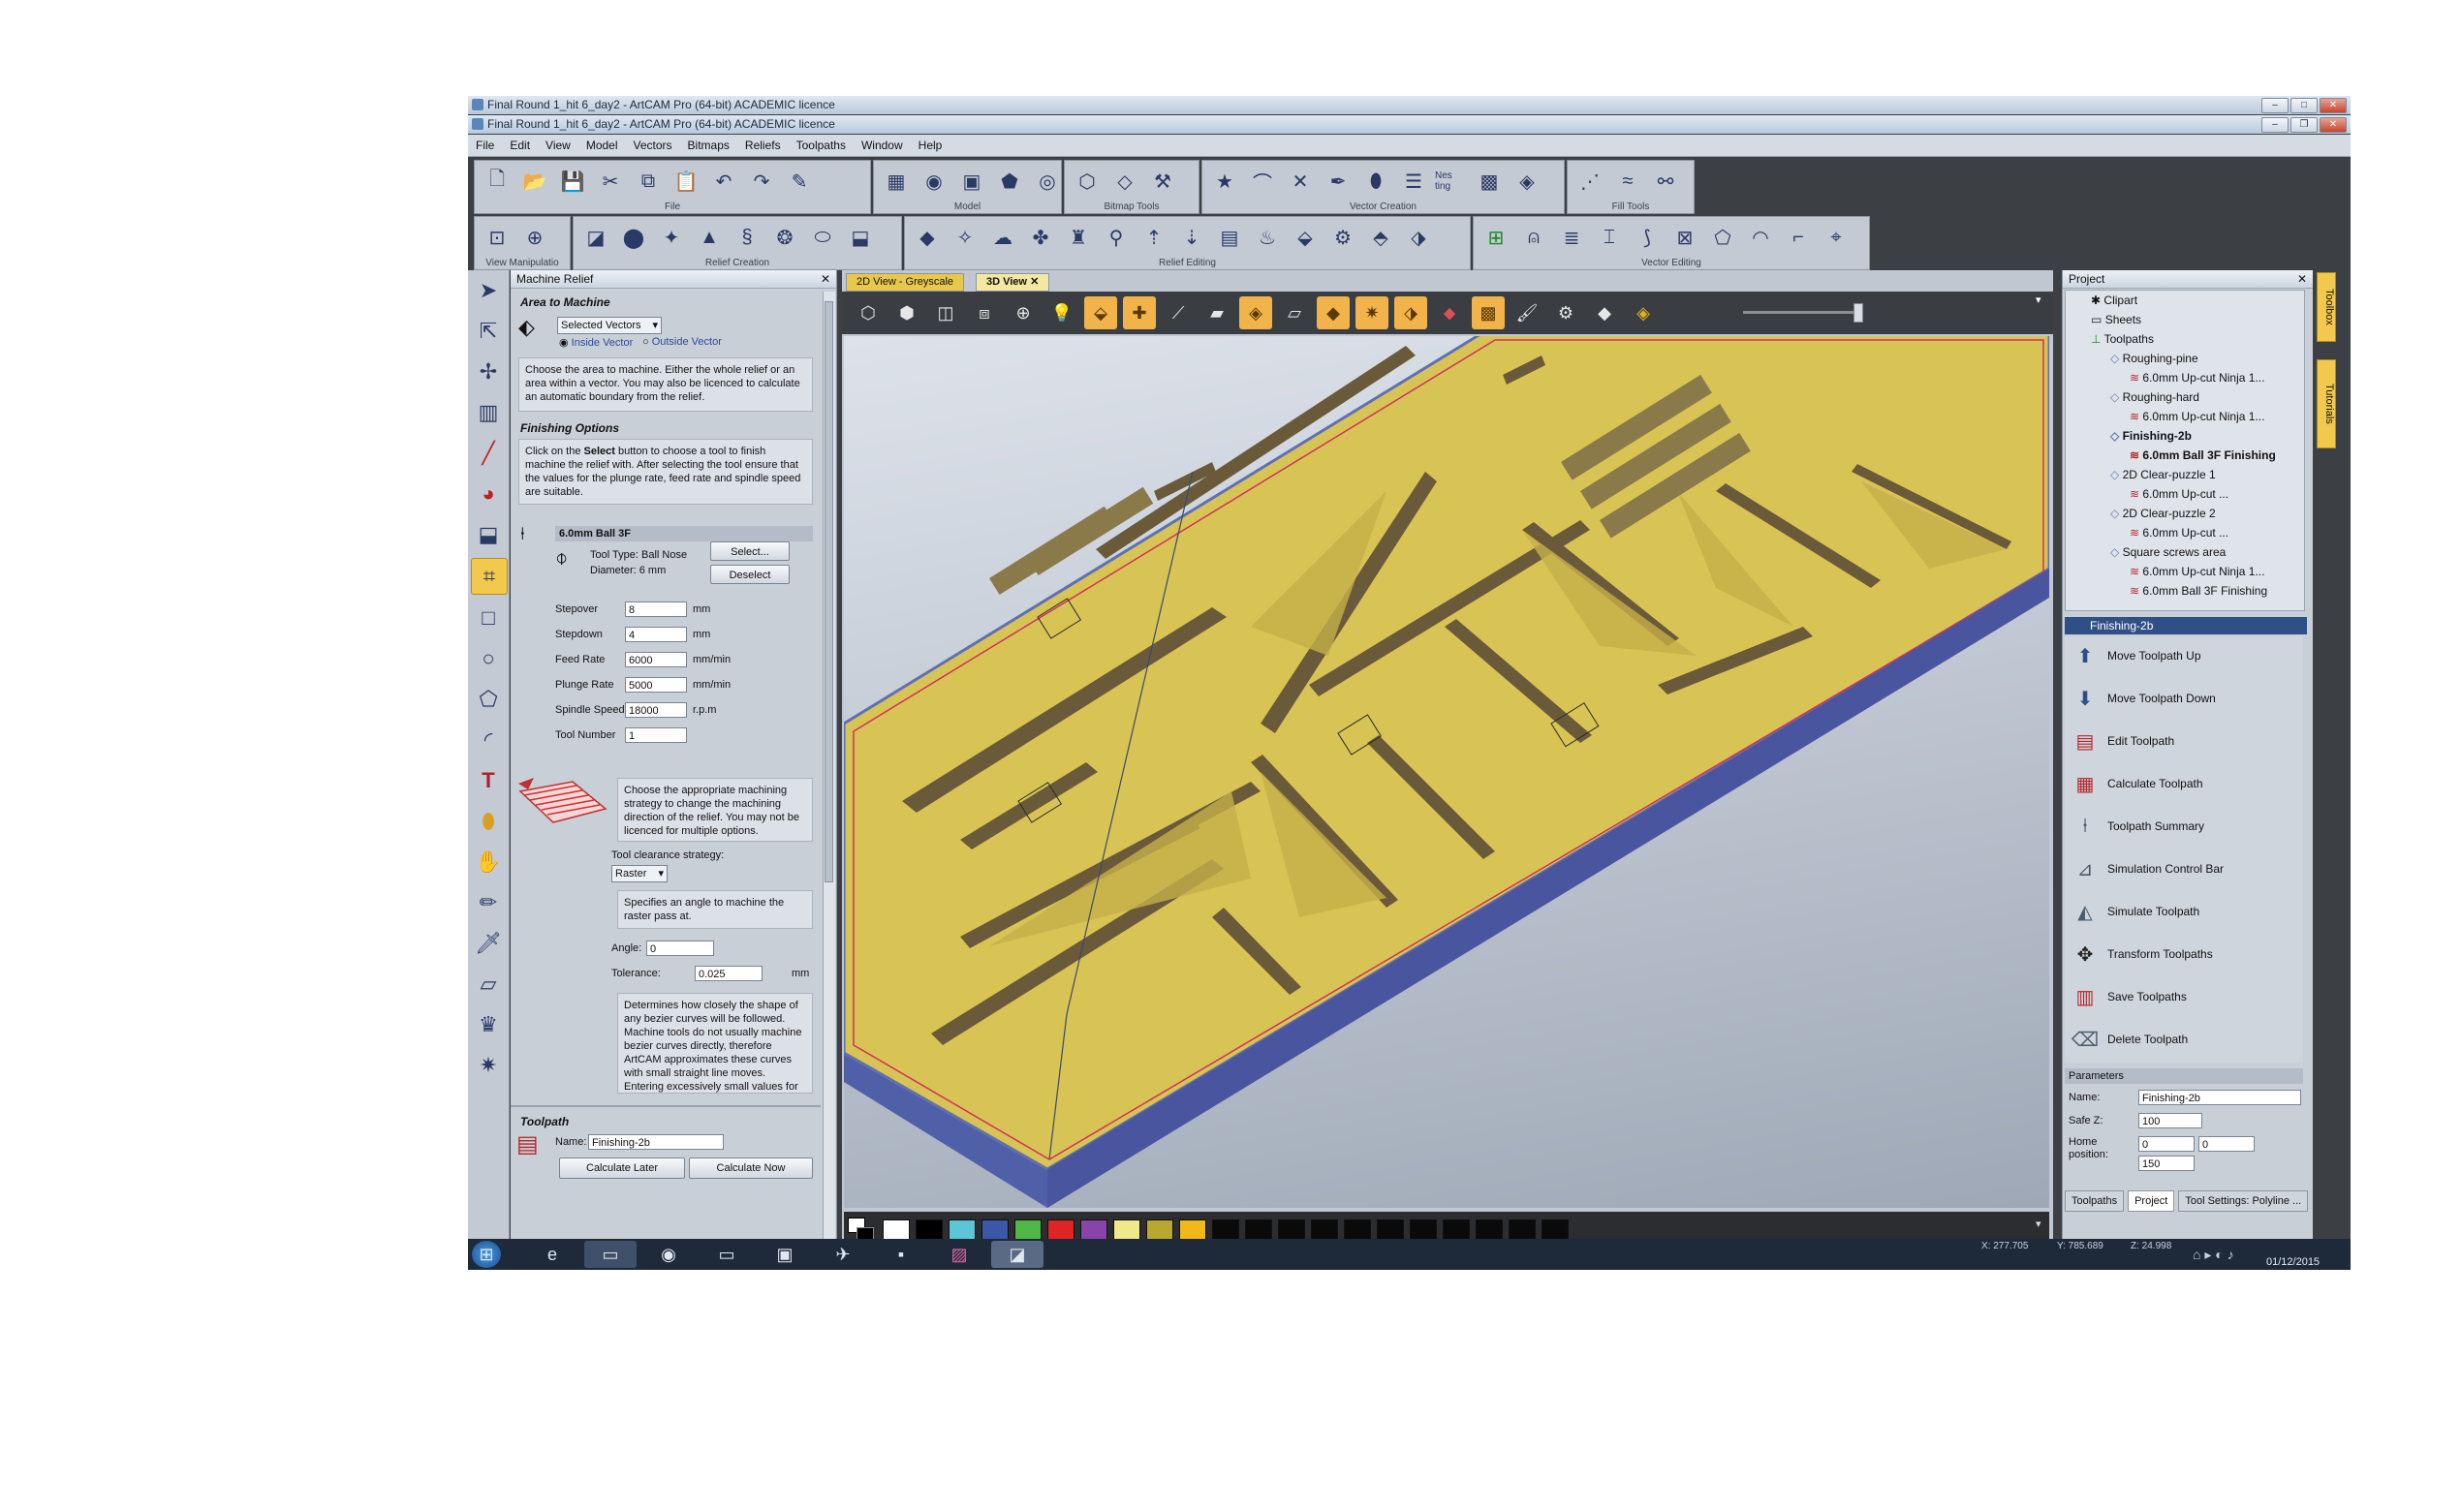 Image resolution: width=2461 pixels, height=1512 pixels. I want to click on vector-curve-icon: ⌒, so click(1262, 182).